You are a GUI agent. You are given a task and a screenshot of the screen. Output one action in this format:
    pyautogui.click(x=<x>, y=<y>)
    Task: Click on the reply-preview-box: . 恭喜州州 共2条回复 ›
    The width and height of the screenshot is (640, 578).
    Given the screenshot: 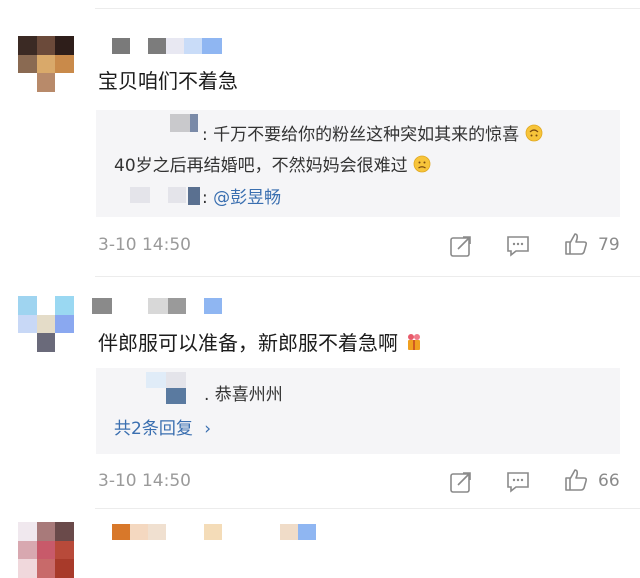 What is the action you would take?
    pyautogui.click(x=358, y=411)
    